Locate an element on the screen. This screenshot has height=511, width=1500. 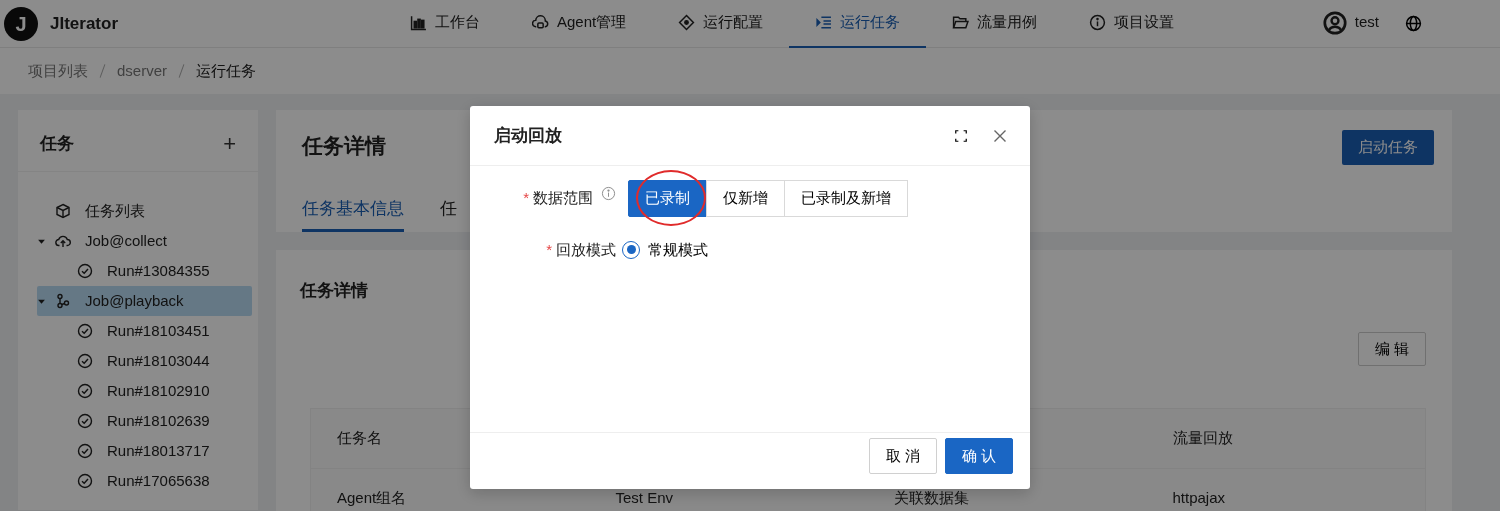
nodes-icon is located at coordinates (63, 301).